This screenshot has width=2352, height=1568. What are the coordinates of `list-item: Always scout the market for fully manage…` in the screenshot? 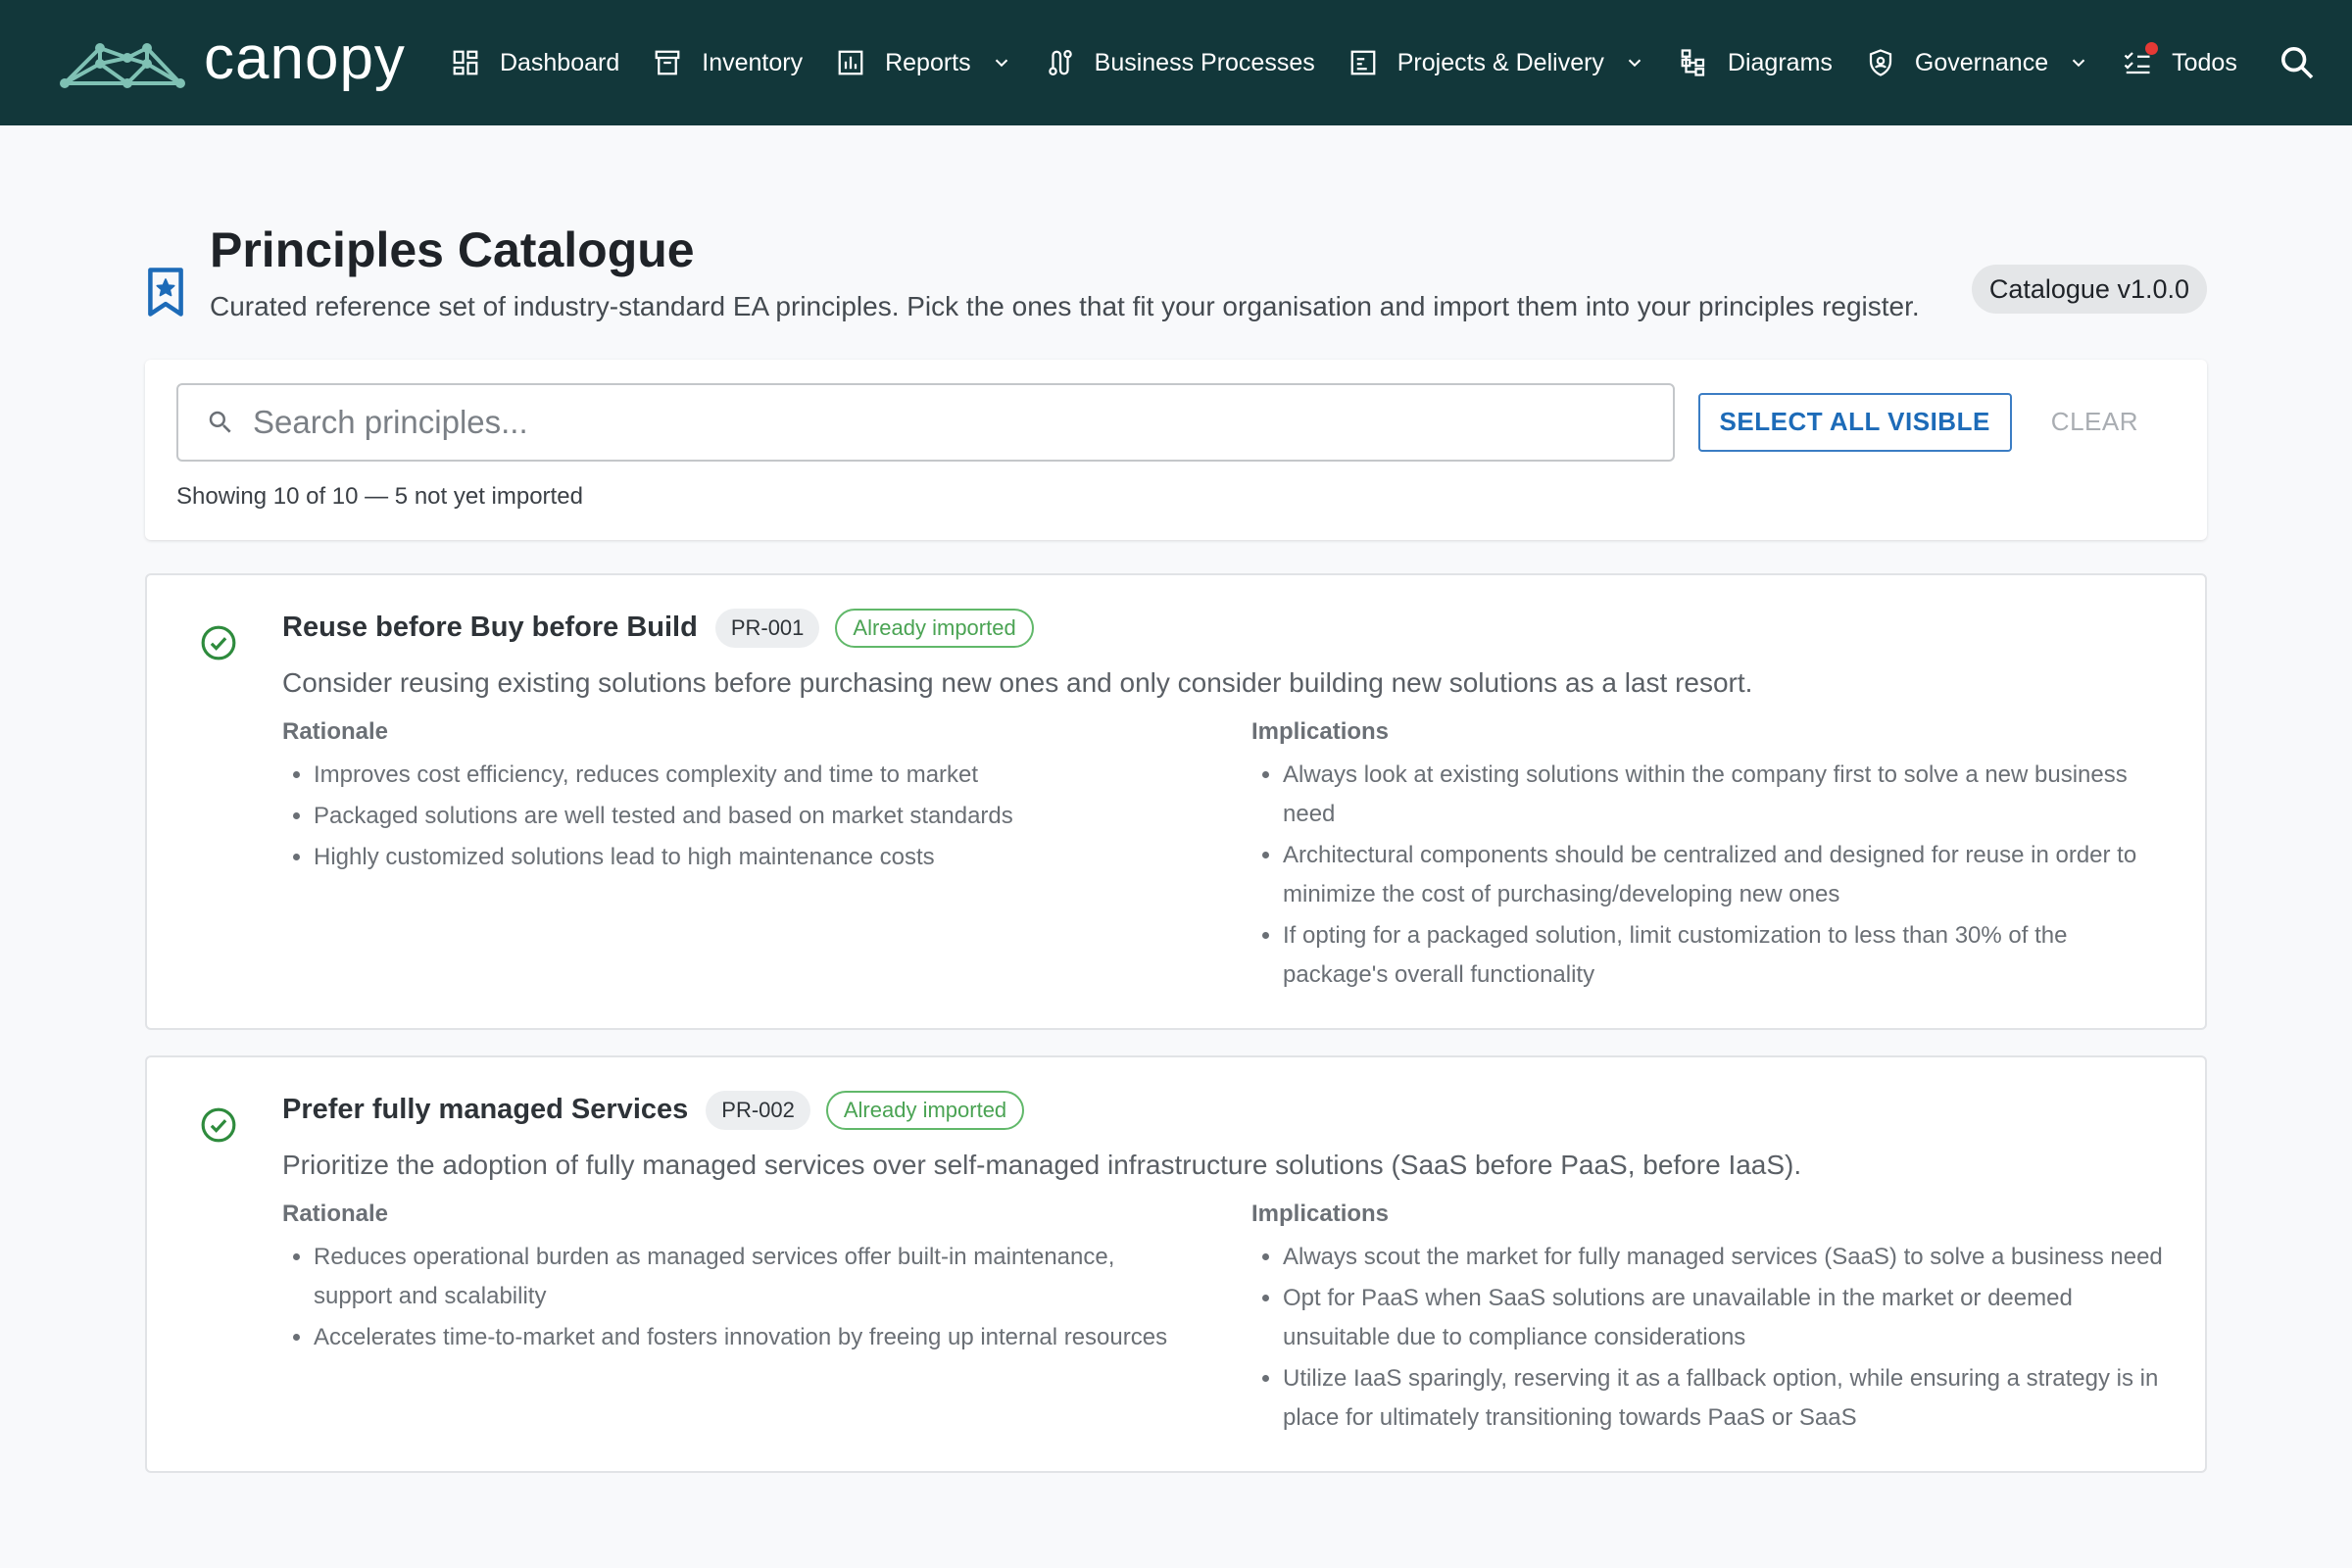 It's located at (1724, 1257).